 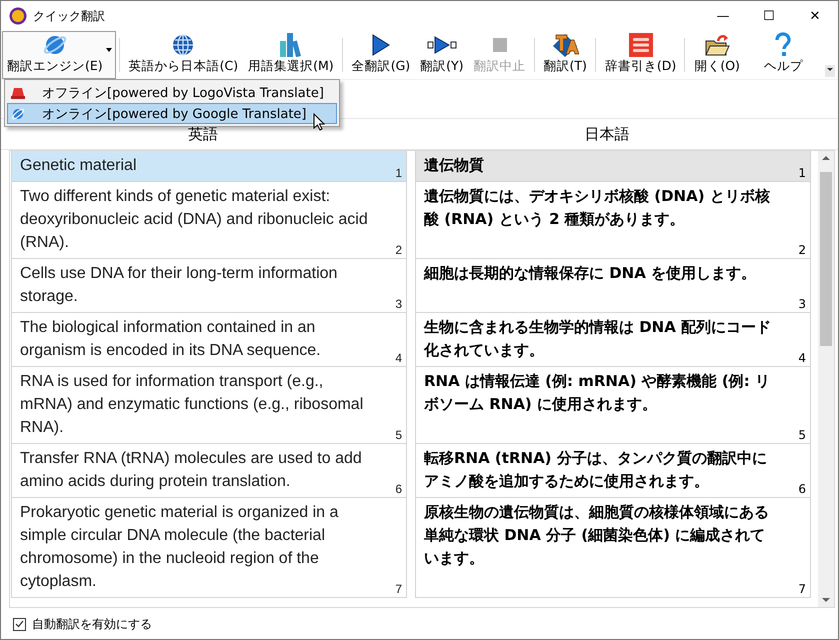 I want to click on translation-cell: 遺伝物質 1, so click(x=613, y=166).